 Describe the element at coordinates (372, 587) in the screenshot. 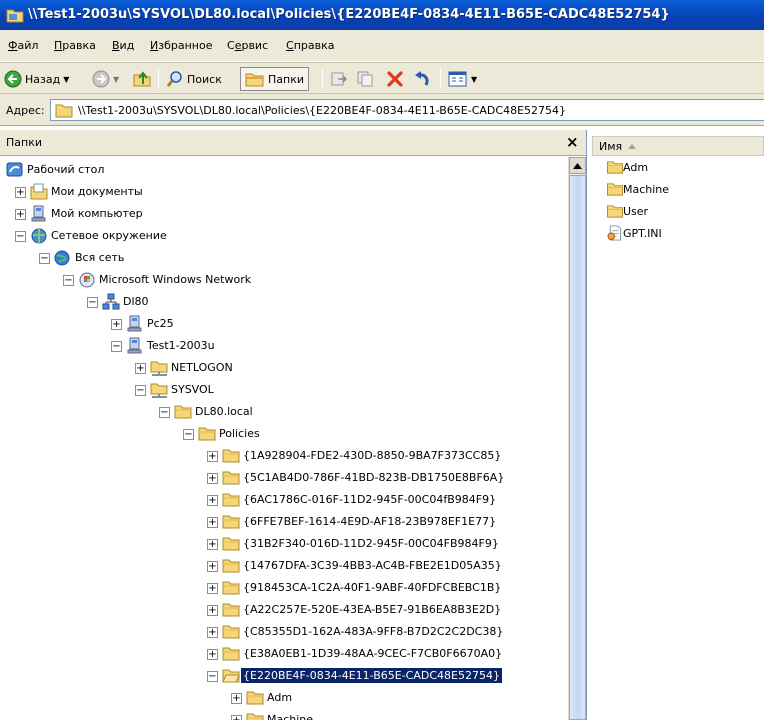

I see `tree-item-label: {918453CA-1C2A-40F1-9ABF-40FDFCBEBC1B}` at that location.